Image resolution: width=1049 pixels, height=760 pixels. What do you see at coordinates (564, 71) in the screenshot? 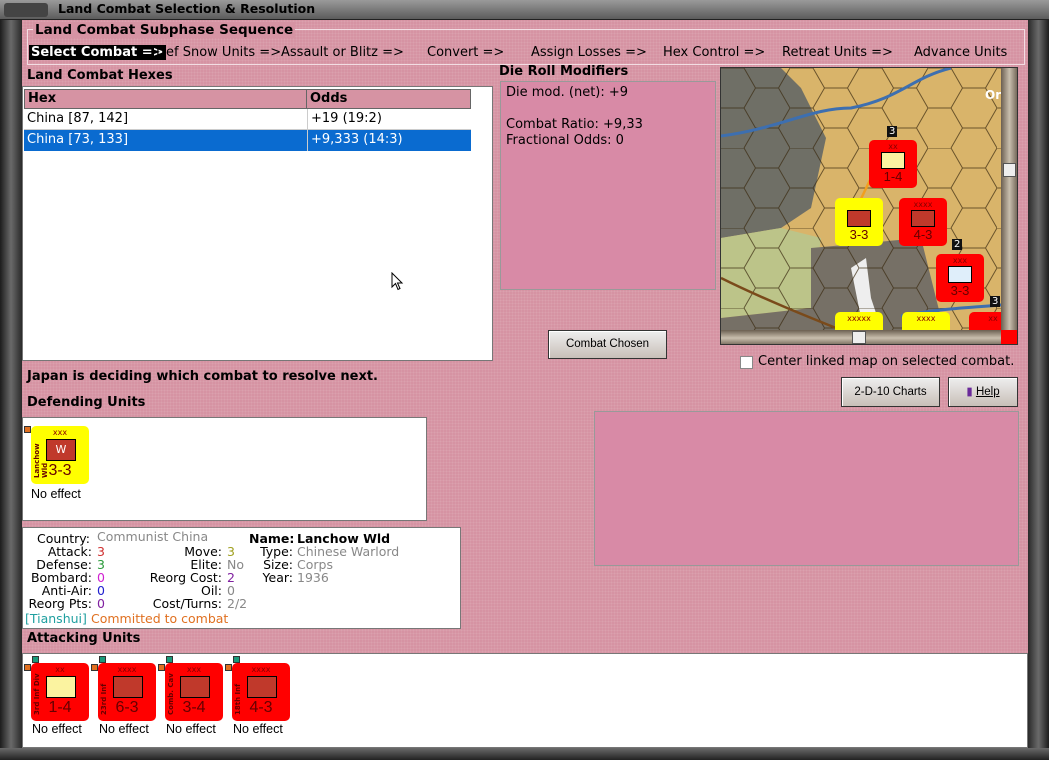
I see `die-roll-modifiers-label: Die Roll Modifiers` at bounding box center [564, 71].